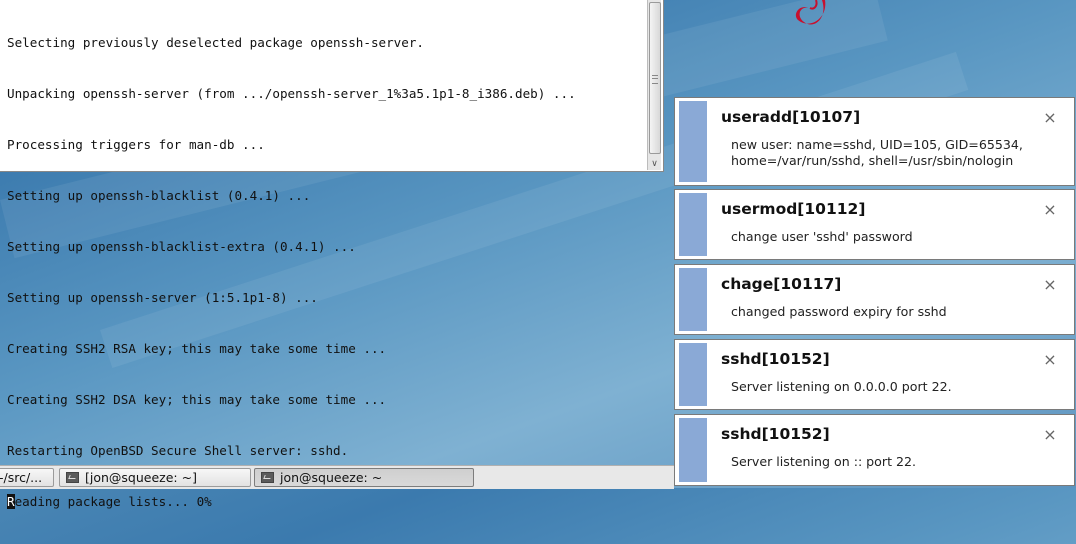 This screenshot has width=1076, height=544. I want to click on taskbar-item-terminal-2: jon@squeeze: ~, so click(364, 477).